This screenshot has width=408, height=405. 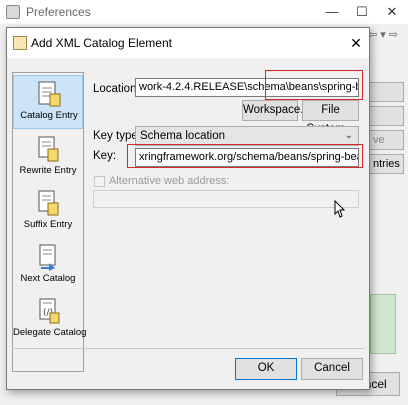 I want to click on sidebar-item-label: Suffix Entry, so click(x=48, y=224).